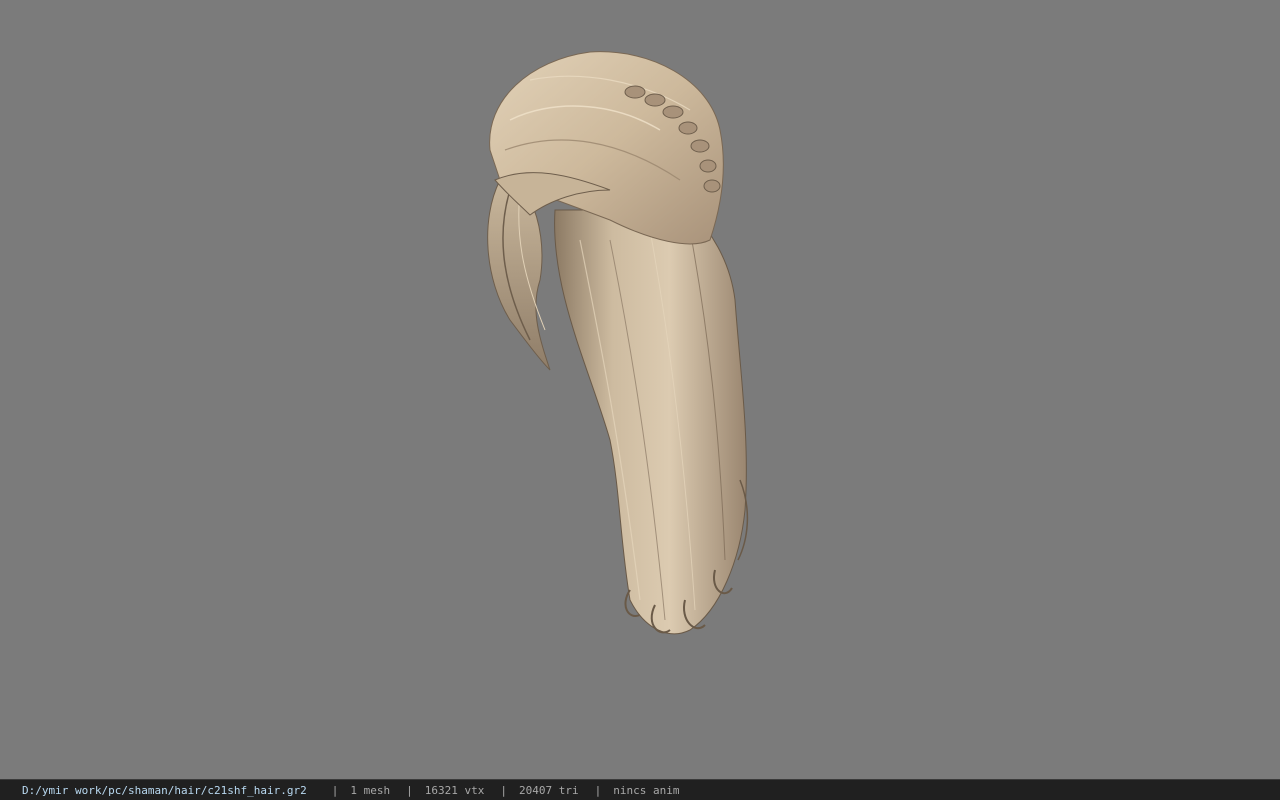  Describe the element at coordinates (650, 422) in the screenshot. I see `hair-long-back` at that location.